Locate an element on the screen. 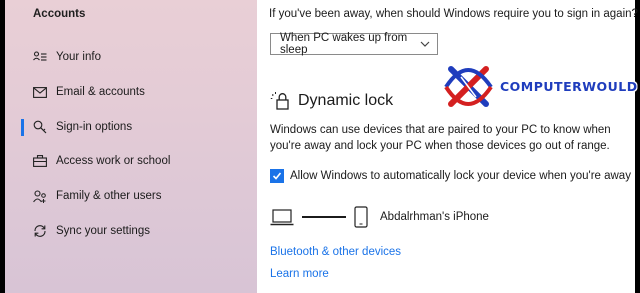 This screenshot has width=640, height=293. sidebar-item-email-accounts: Email & accounts is located at coordinates (131, 92).